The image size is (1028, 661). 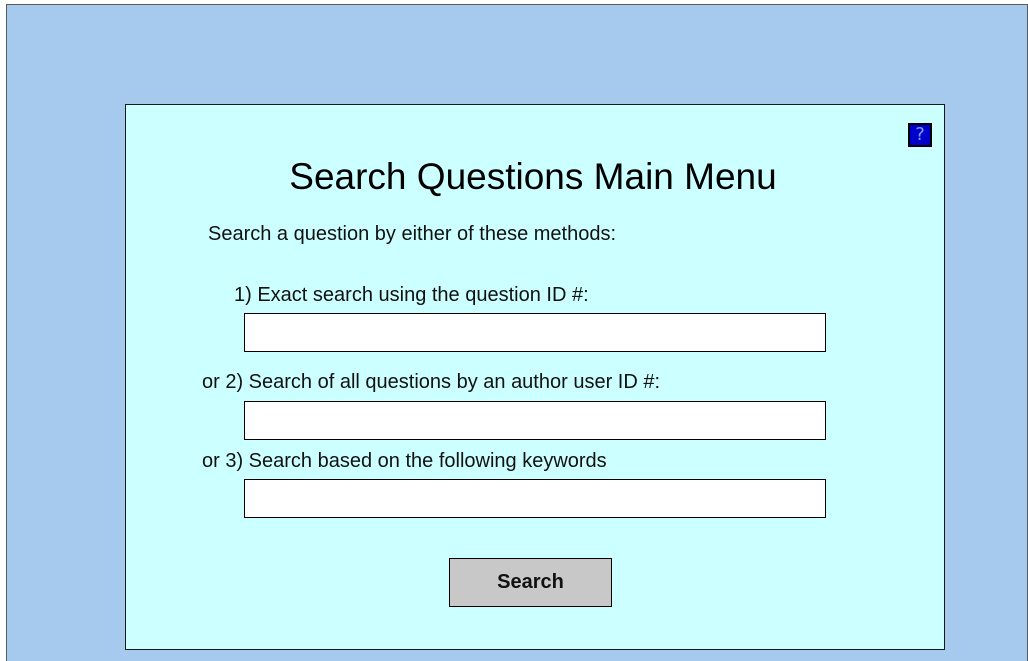 What do you see at coordinates (530, 582) in the screenshot?
I see `search-button: Search` at bounding box center [530, 582].